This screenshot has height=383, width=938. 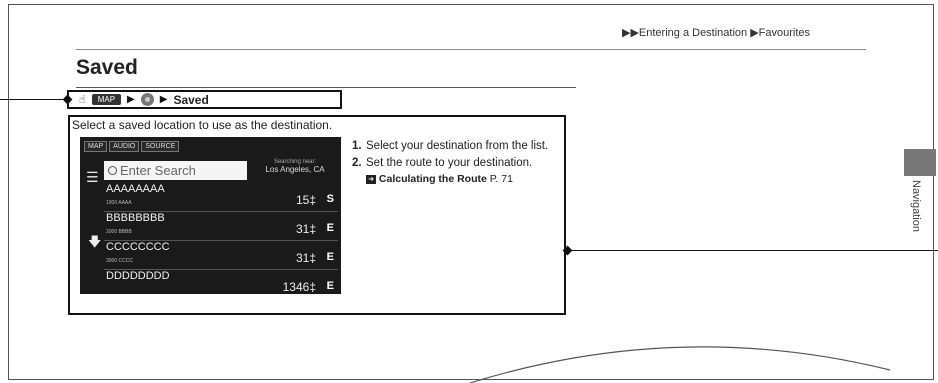 I want to click on item-address: 3000 CCCC, so click(x=119, y=261).